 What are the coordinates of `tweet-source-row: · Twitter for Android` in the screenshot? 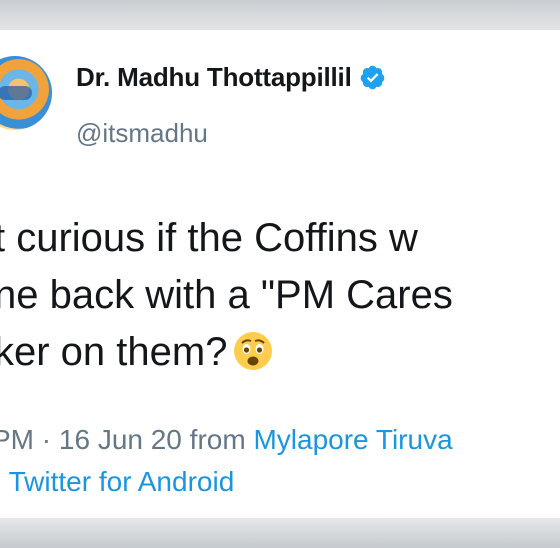 It's located at (117, 482).